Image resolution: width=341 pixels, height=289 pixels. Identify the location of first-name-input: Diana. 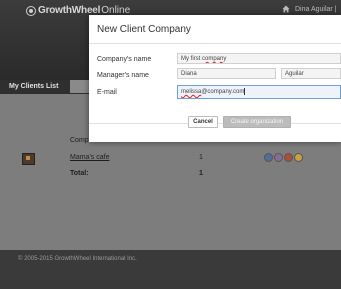
(226, 73).